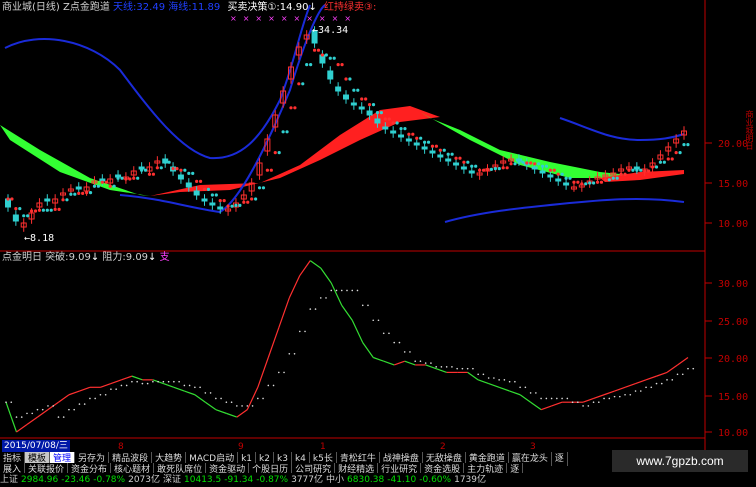 This screenshot has width=756, height=487. What do you see at coordinates (335, 480) in the screenshot?
I see `status-item: 中小` at bounding box center [335, 480].